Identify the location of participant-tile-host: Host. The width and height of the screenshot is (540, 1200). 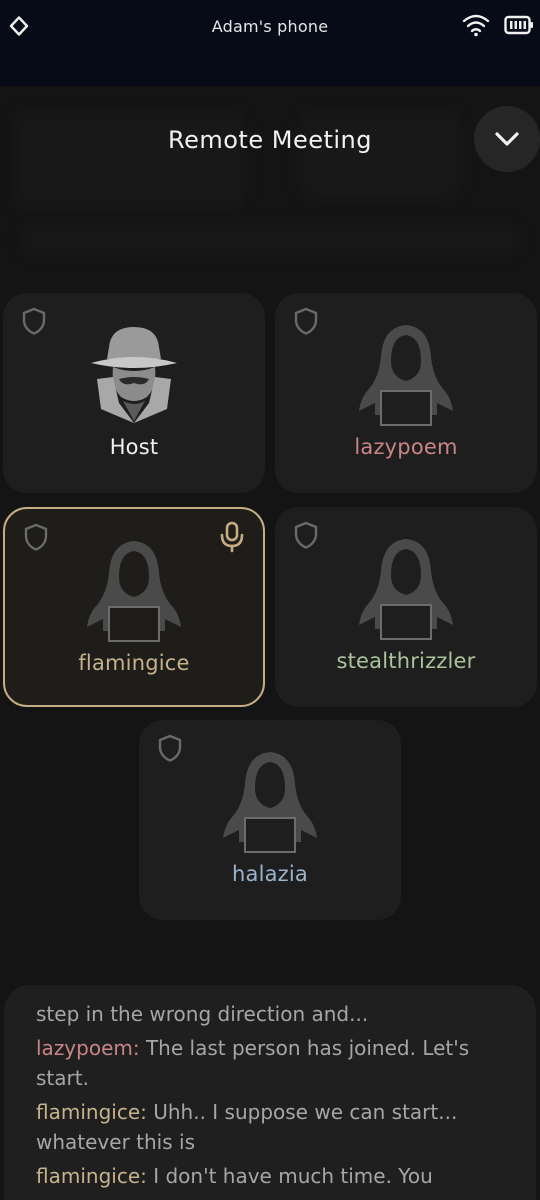
(134, 393).